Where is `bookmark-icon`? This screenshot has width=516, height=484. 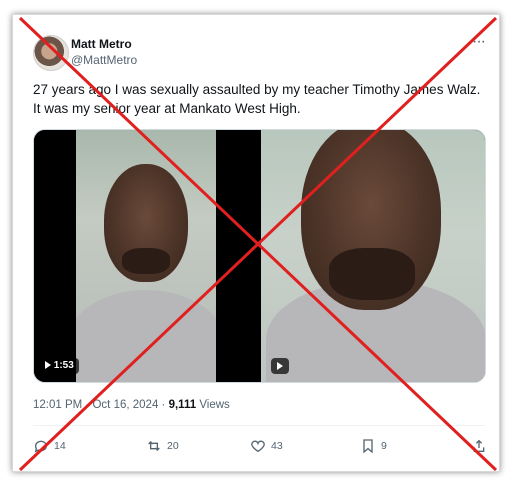 bookmark-icon is located at coordinates (368, 446).